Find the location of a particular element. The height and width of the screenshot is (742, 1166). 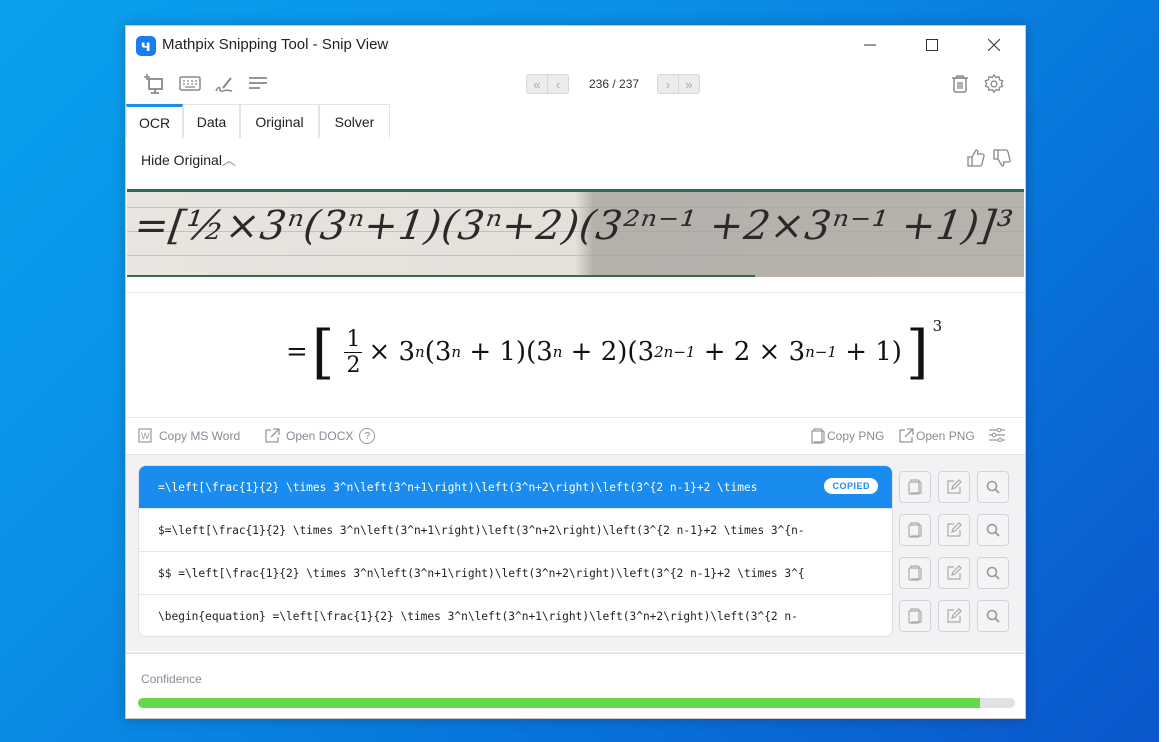

hide-original-label: Hide Original is located at coordinates (181, 160).